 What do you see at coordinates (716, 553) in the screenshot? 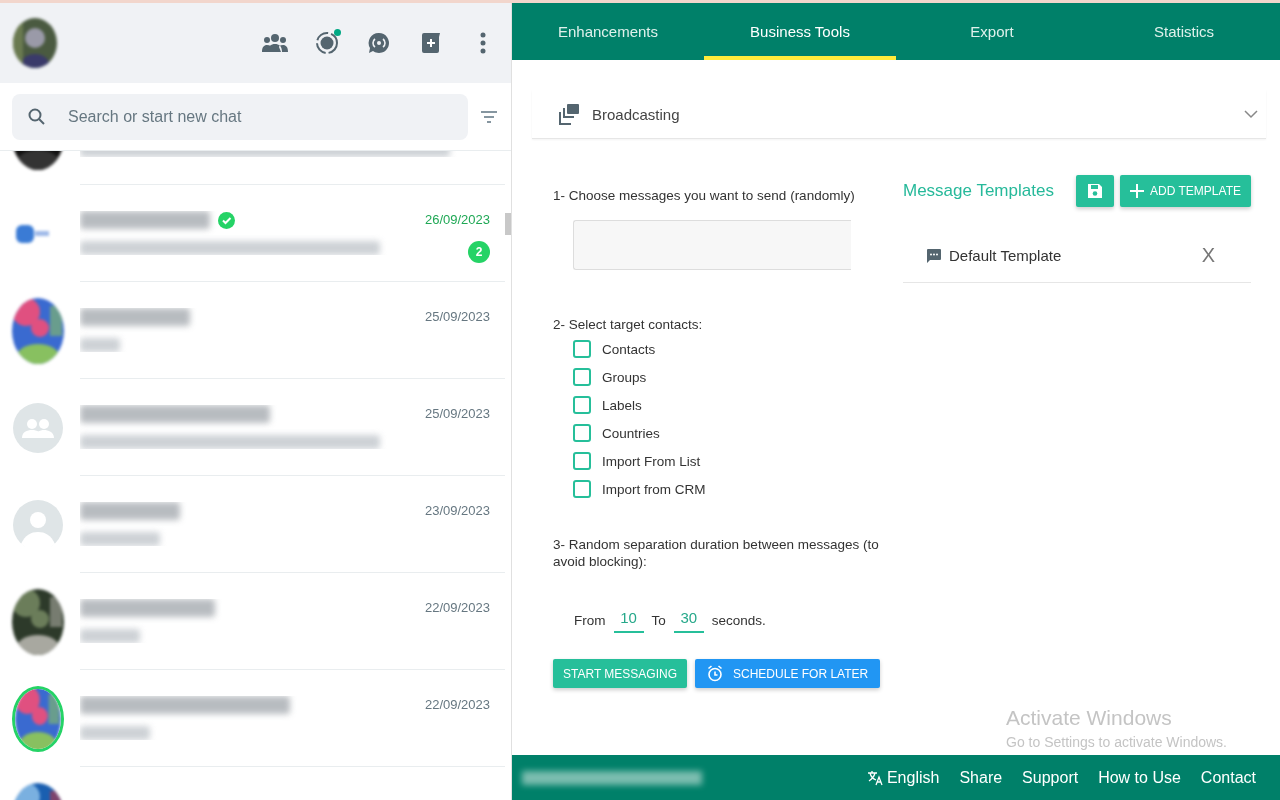
I see `step-label: 3- Random separation duration between messages (to avoid blocking):` at bounding box center [716, 553].